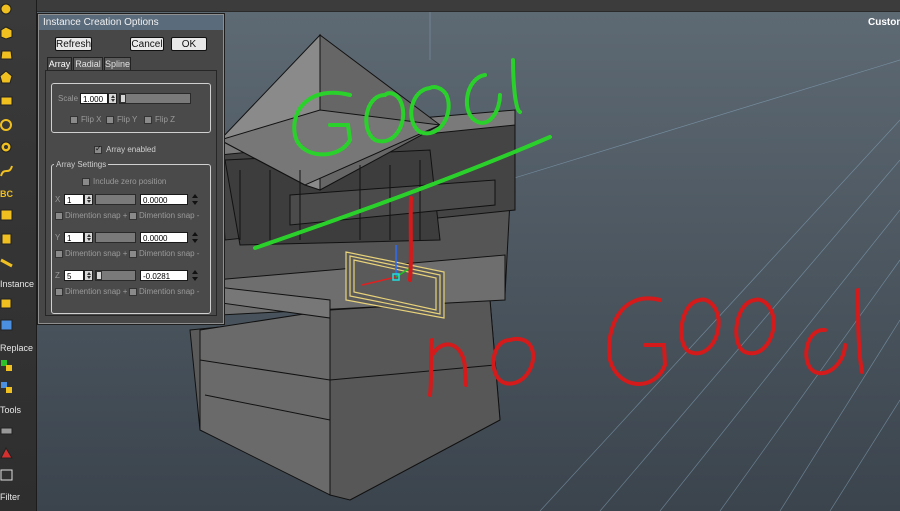  I want to click on svg-text: BC, so click(6, 194).